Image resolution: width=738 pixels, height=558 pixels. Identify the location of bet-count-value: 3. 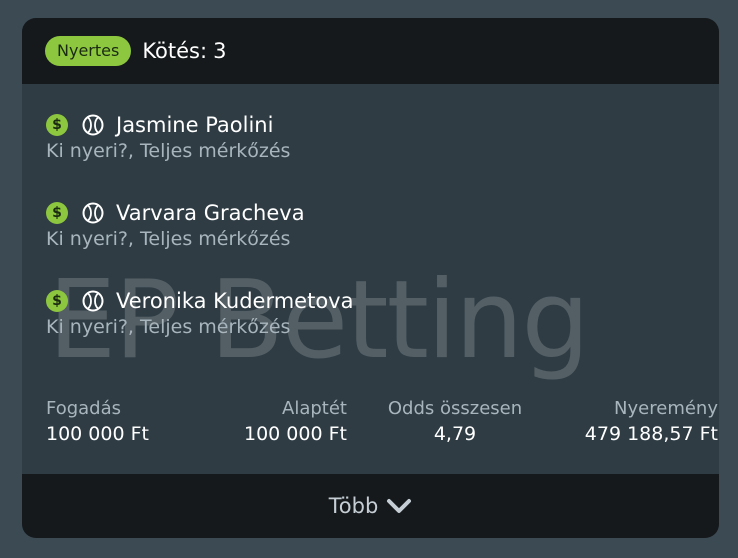
(220, 51).